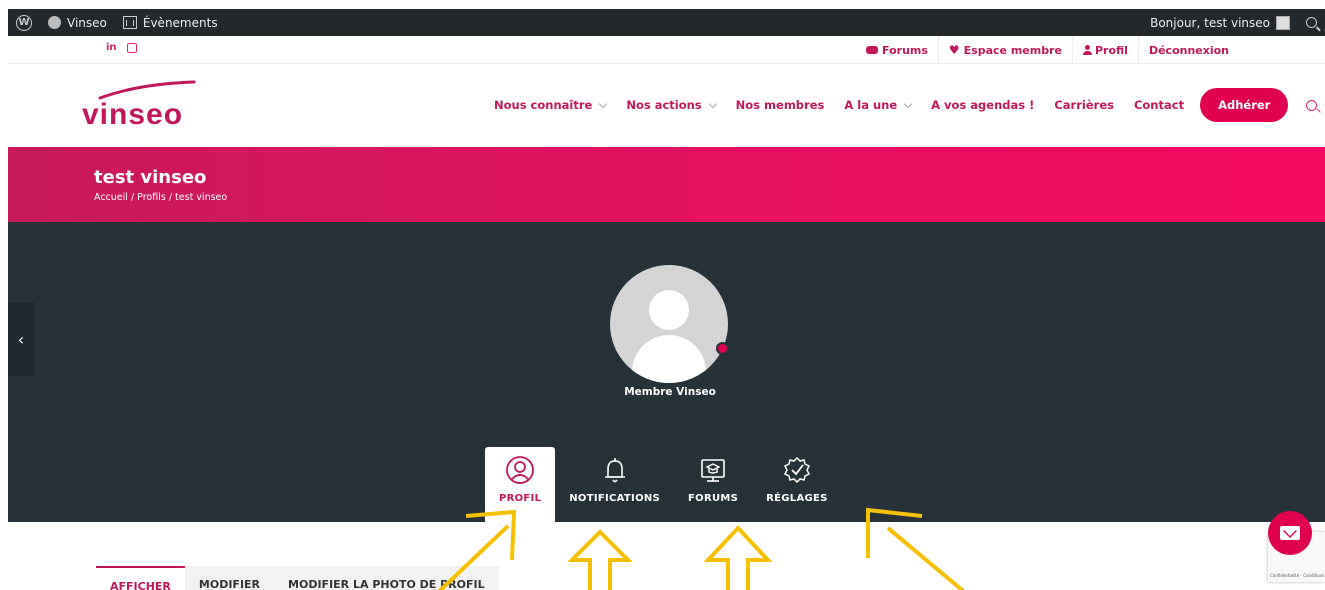  What do you see at coordinates (1111, 50) in the screenshot?
I see `profile-link-label: Profil` at bounding box center [1111, 50].